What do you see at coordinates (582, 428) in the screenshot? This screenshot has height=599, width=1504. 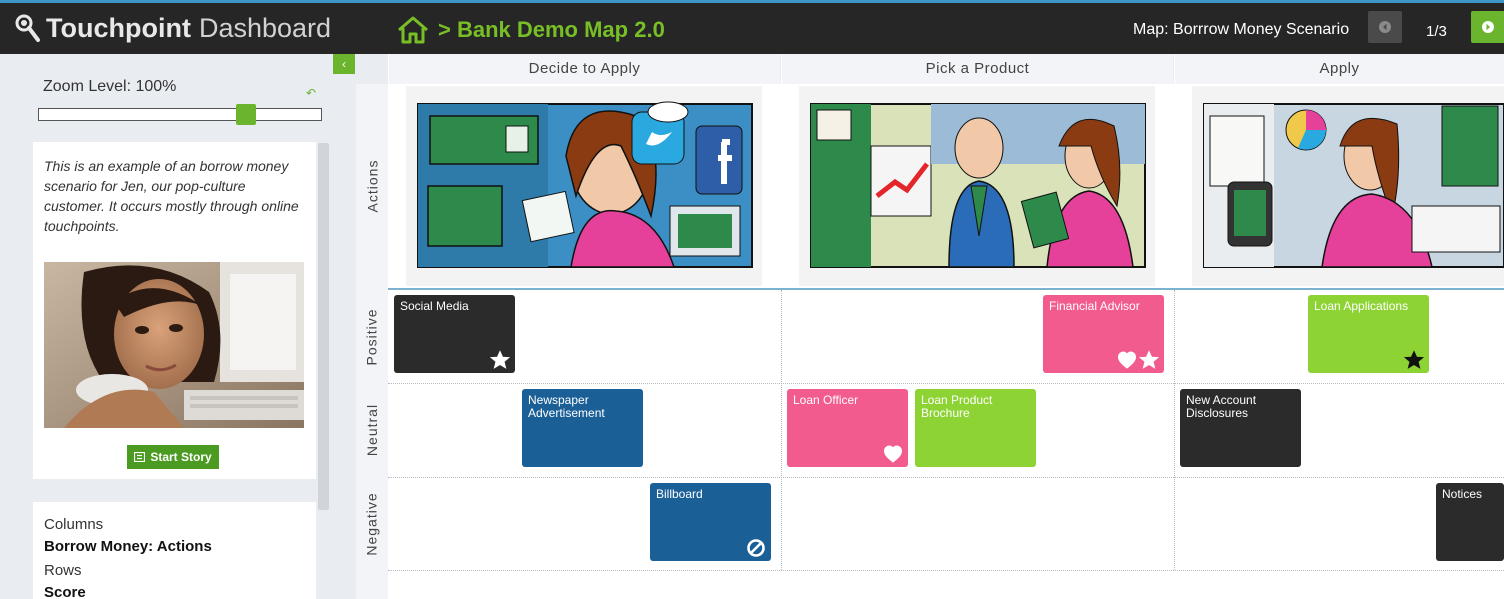 I see `touchpoint-card-newspaper-advertisement: Newspaper Advertisement` at bounding box center [582, 428].